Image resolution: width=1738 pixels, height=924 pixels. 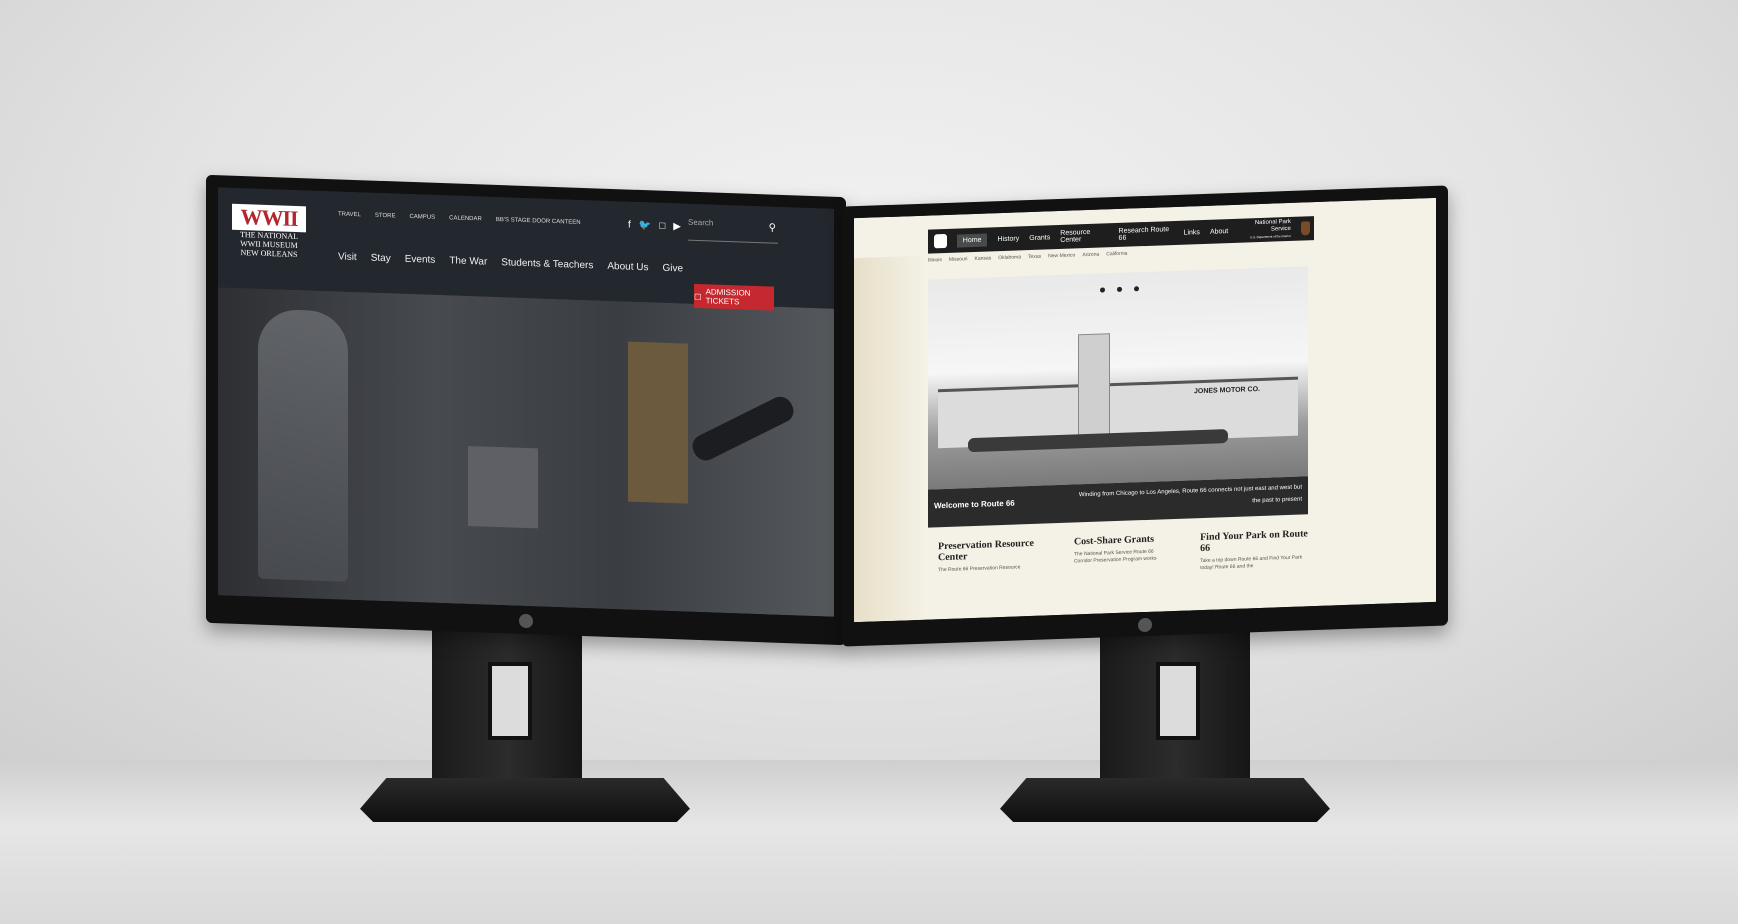 What do you see at coordinates (1009, 257) in the screenshot?
I see `state-oklahoma: Oklahoma` at bounding box center [1009, 257].